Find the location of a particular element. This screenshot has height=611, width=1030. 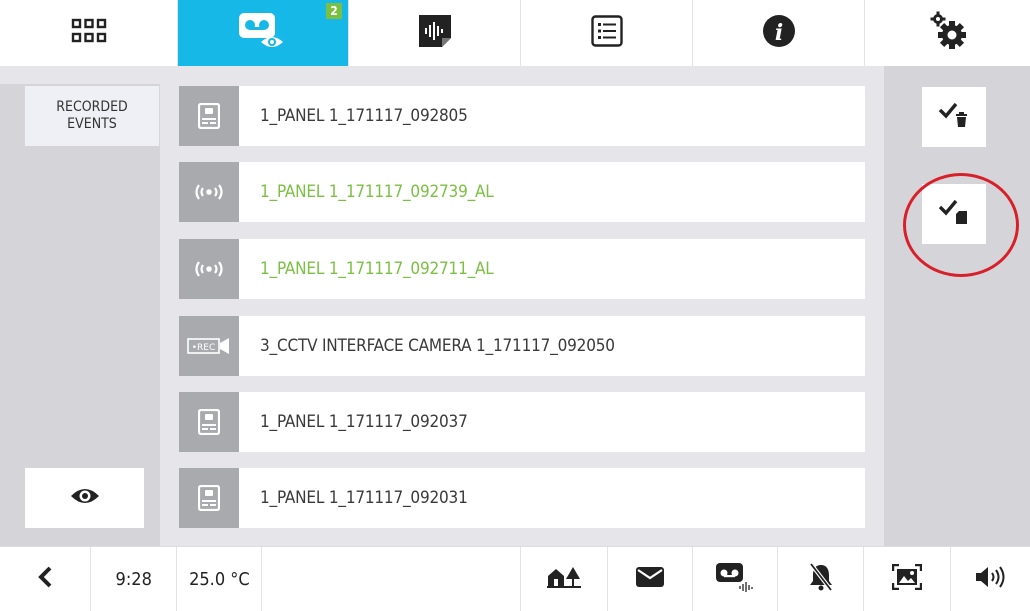

event-label: 1_PANEL 1_171117_092037 is located at coordinates (364, 422).